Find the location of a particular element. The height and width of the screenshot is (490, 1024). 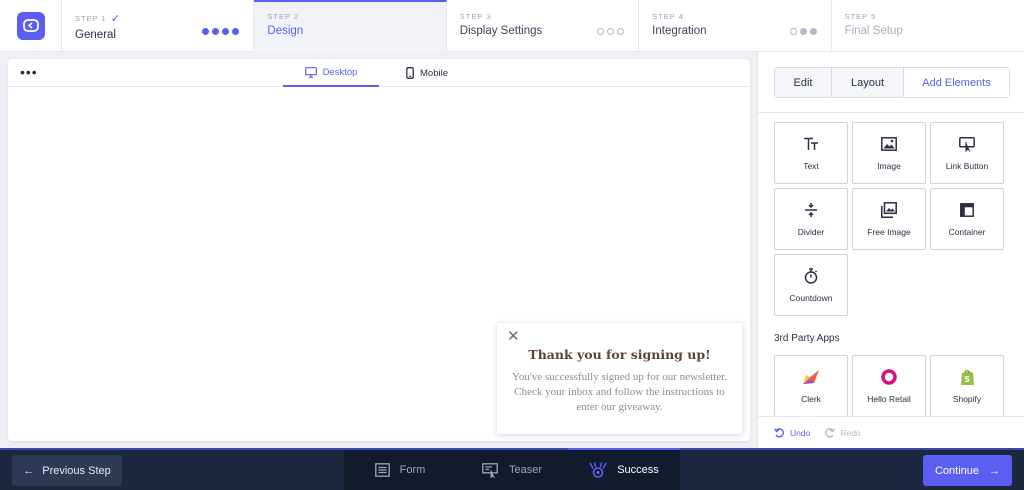

element-label: Image is located at coordinates (889, 166).